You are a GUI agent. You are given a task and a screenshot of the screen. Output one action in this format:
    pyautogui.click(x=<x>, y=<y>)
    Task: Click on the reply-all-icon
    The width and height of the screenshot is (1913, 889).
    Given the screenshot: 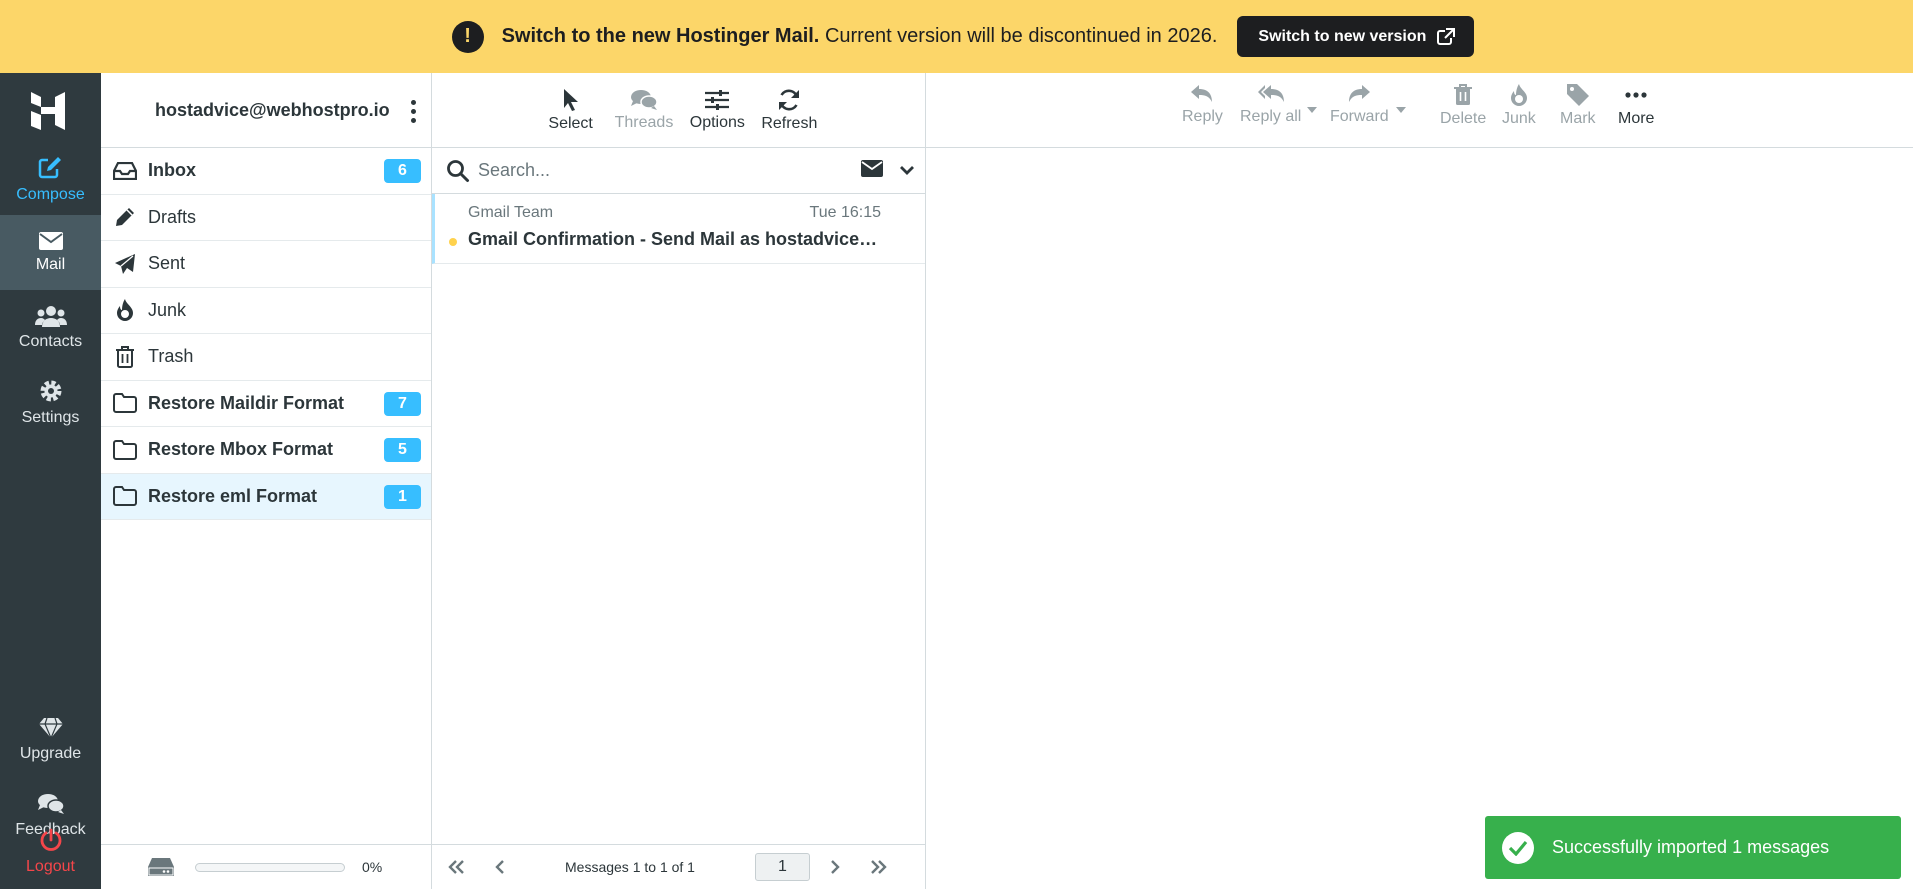 What is the action you would take?
    pyautogui.click(x=1271, y=94)
    